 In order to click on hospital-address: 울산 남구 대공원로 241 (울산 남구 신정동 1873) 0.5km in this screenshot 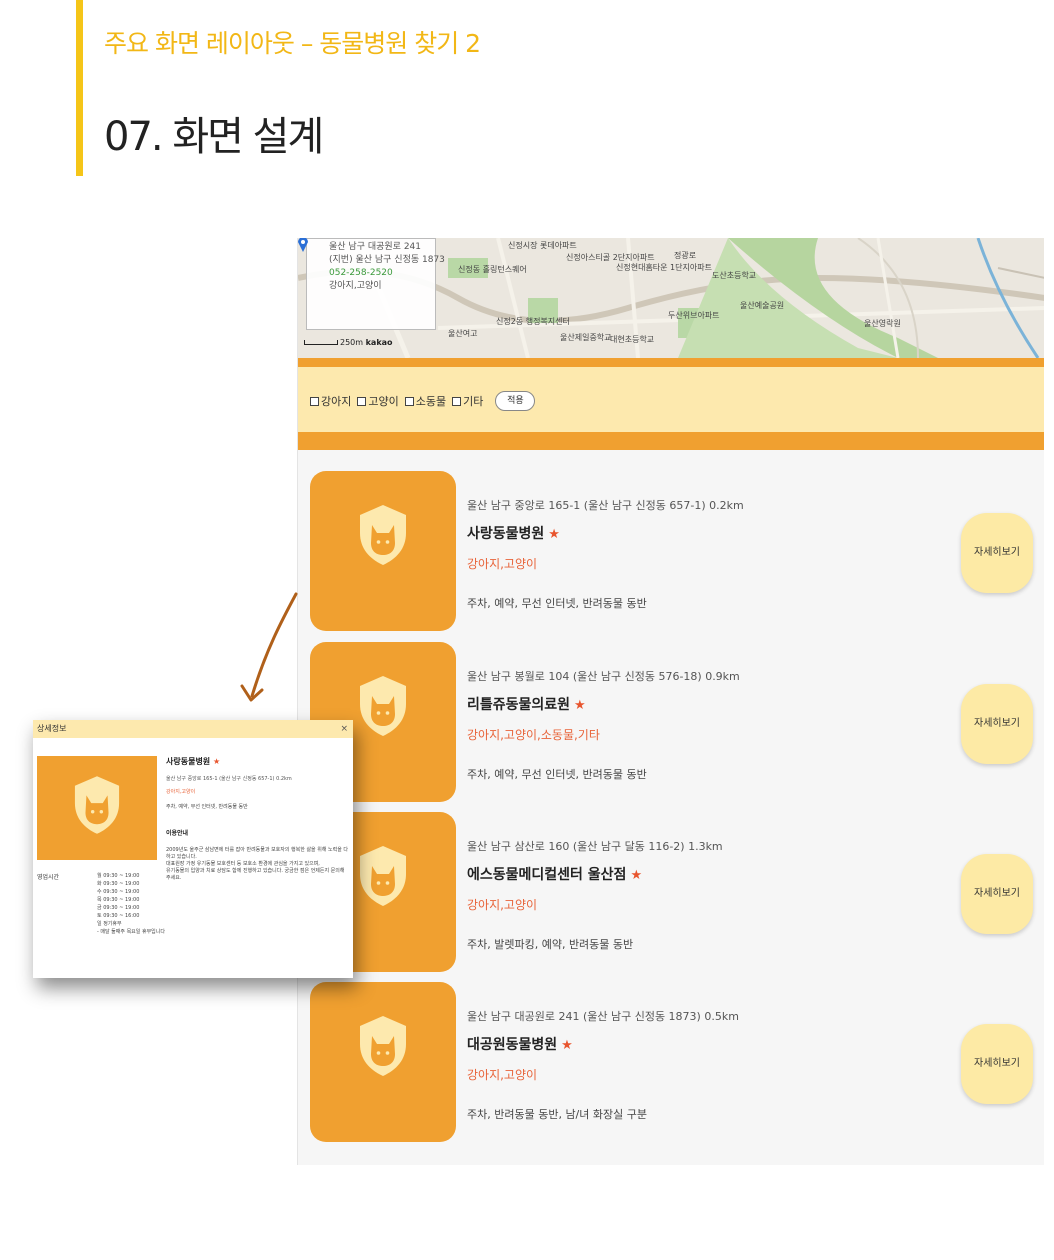, I will do `click(603, 1016)`.